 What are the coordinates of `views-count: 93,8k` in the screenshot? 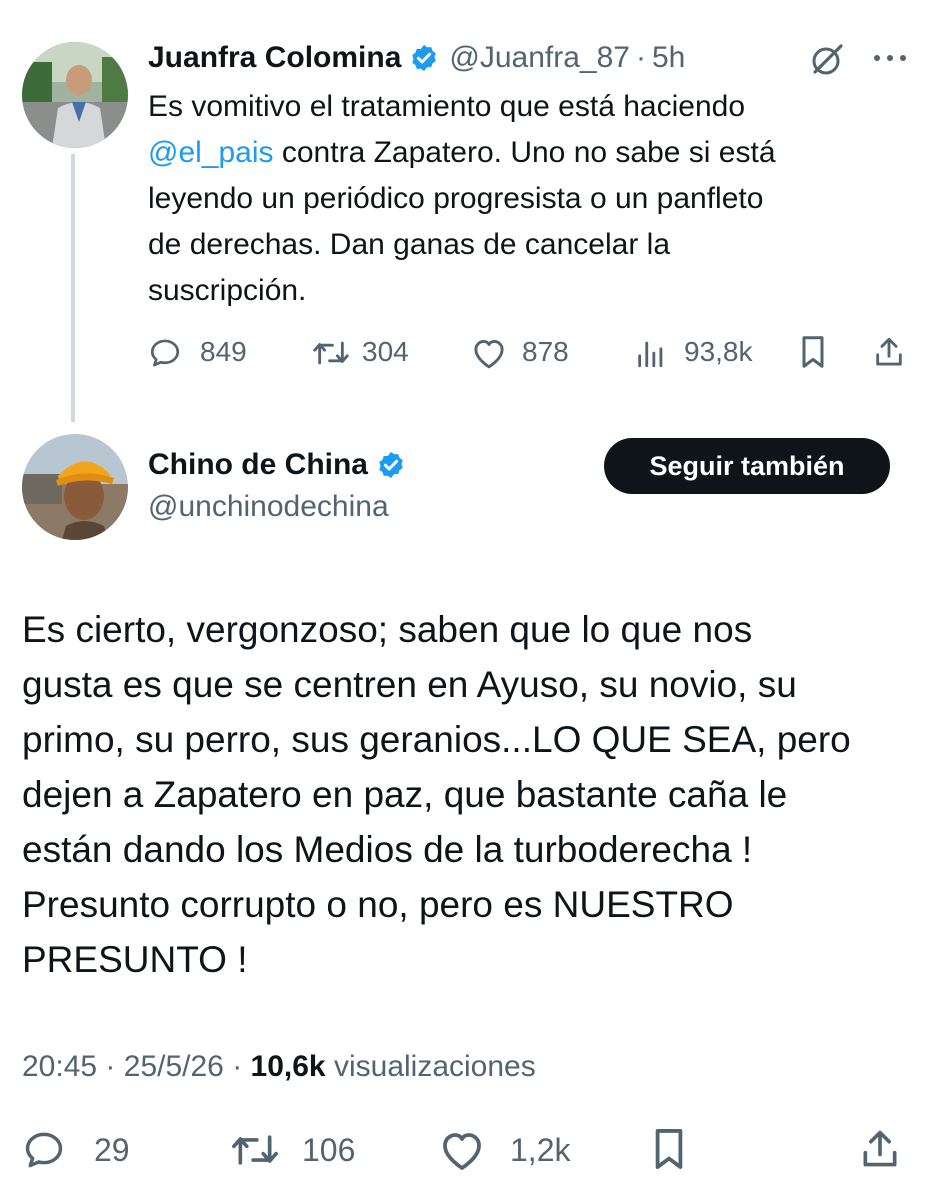 It's located at (718, 351).